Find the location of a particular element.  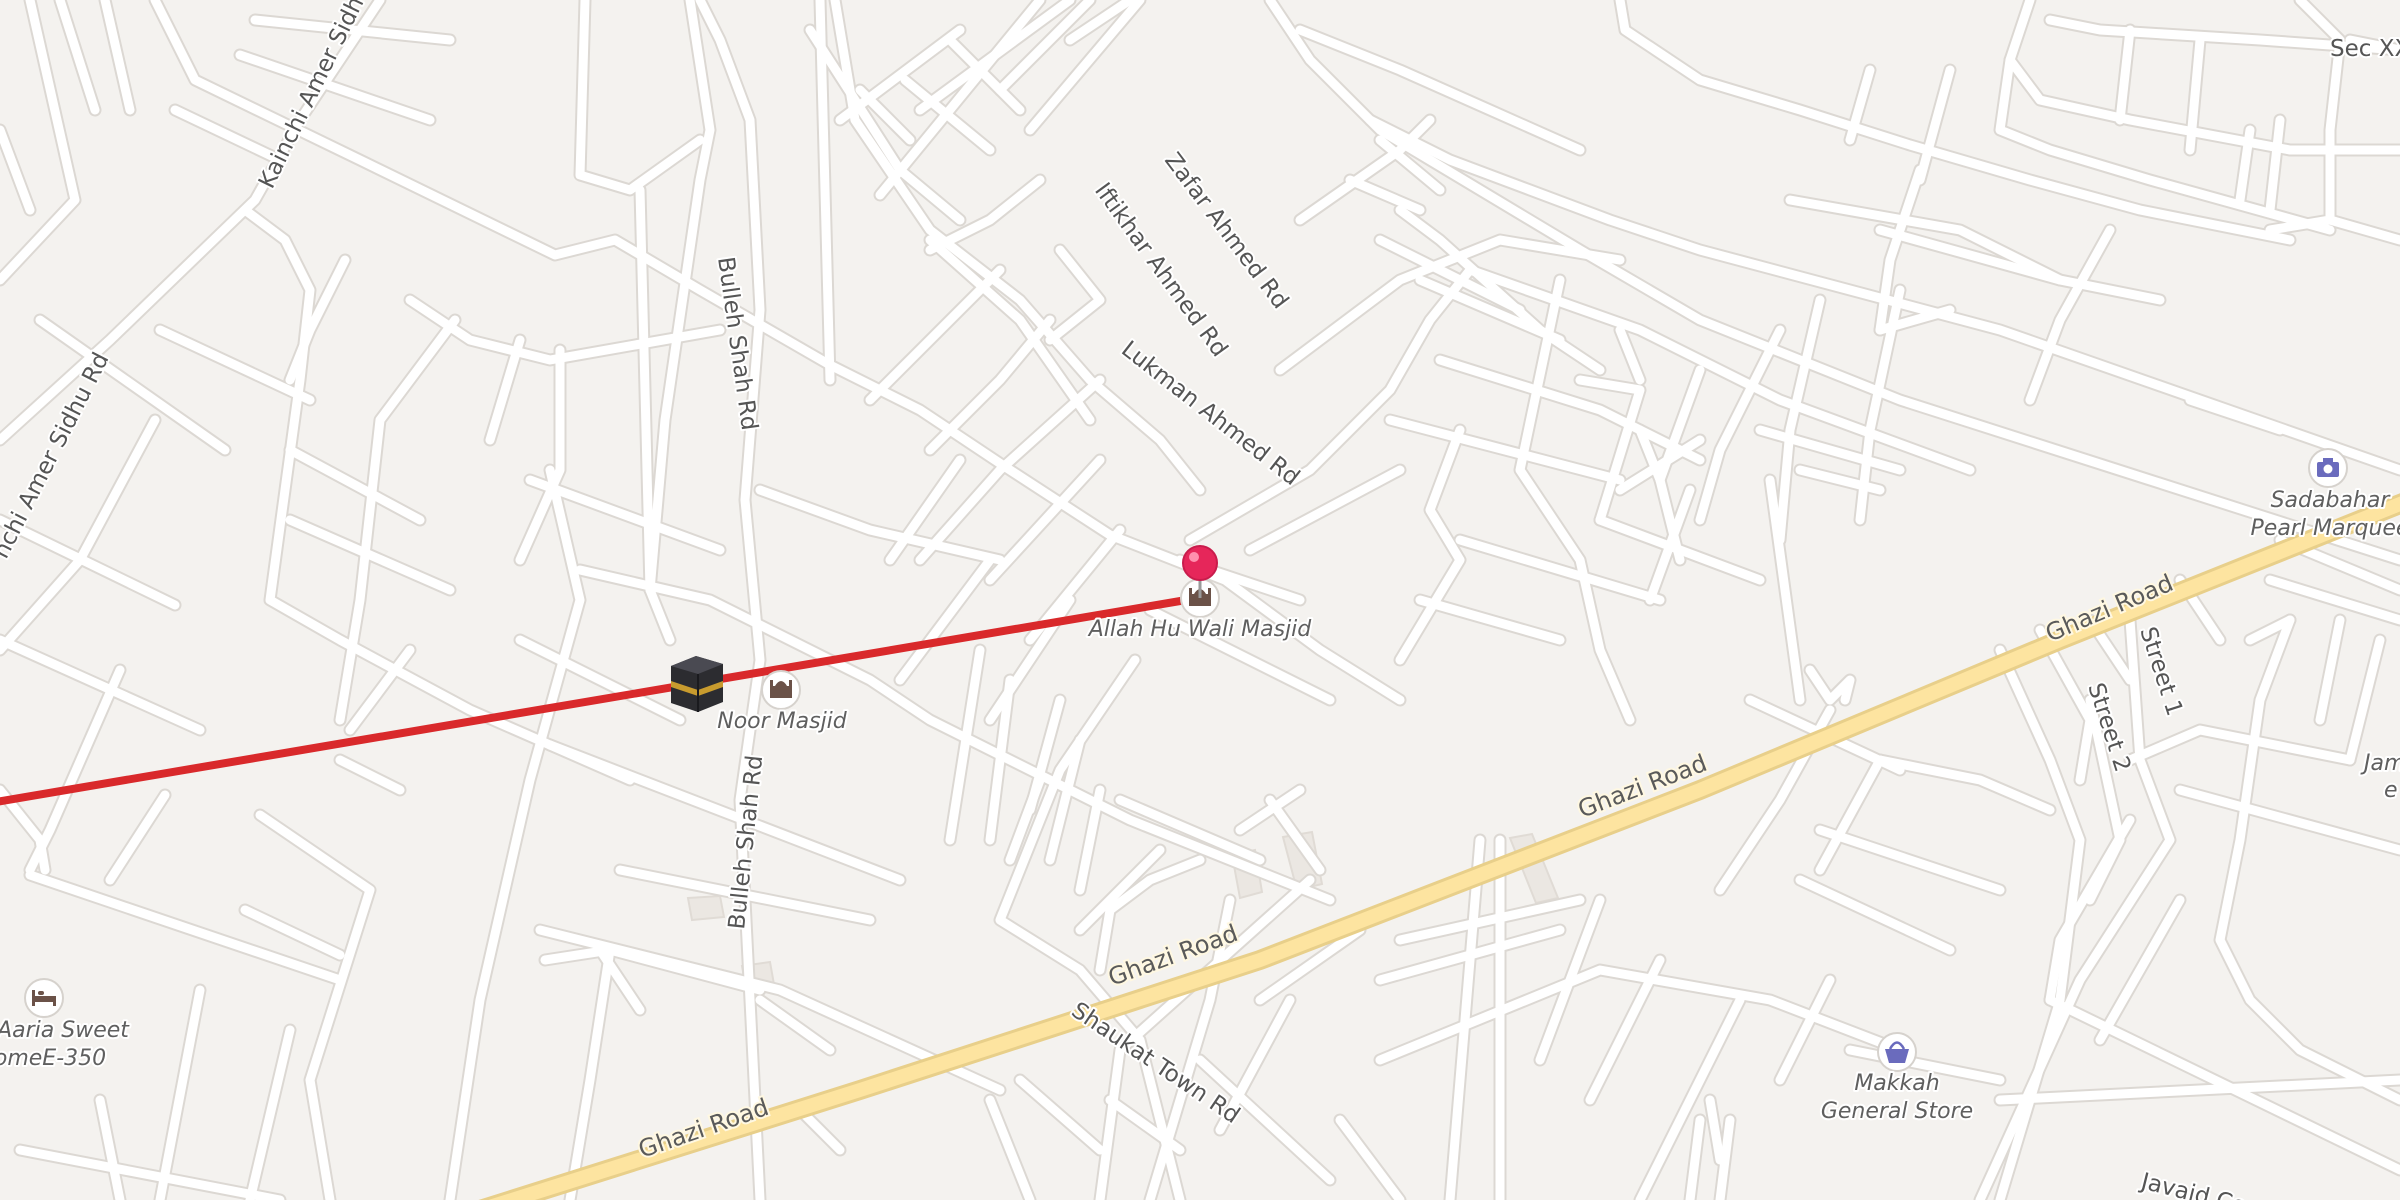

poi-label-line-1: Jam is located at coordinates (2380, 763).